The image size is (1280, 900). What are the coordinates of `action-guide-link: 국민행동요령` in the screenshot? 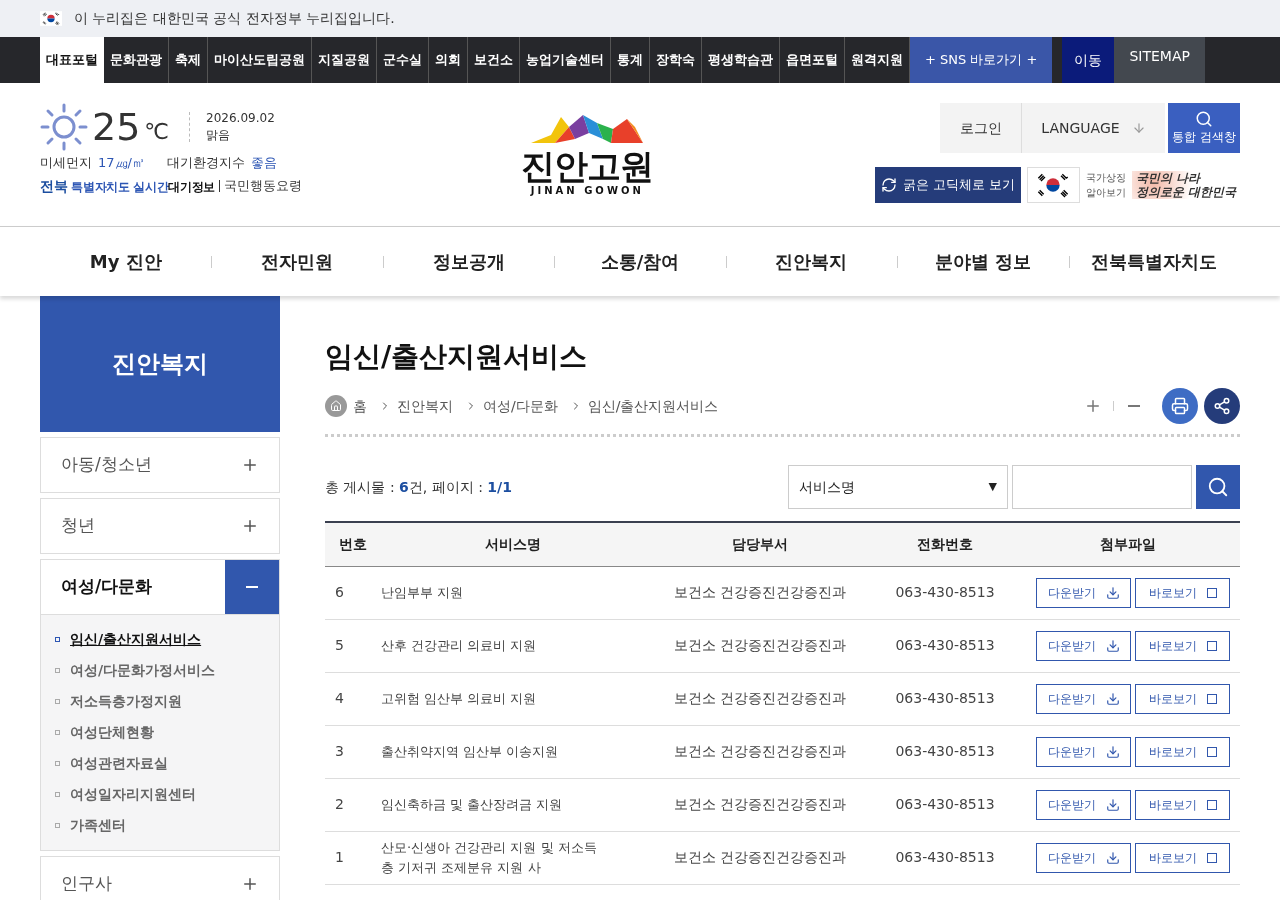 It's located at (263, 186).